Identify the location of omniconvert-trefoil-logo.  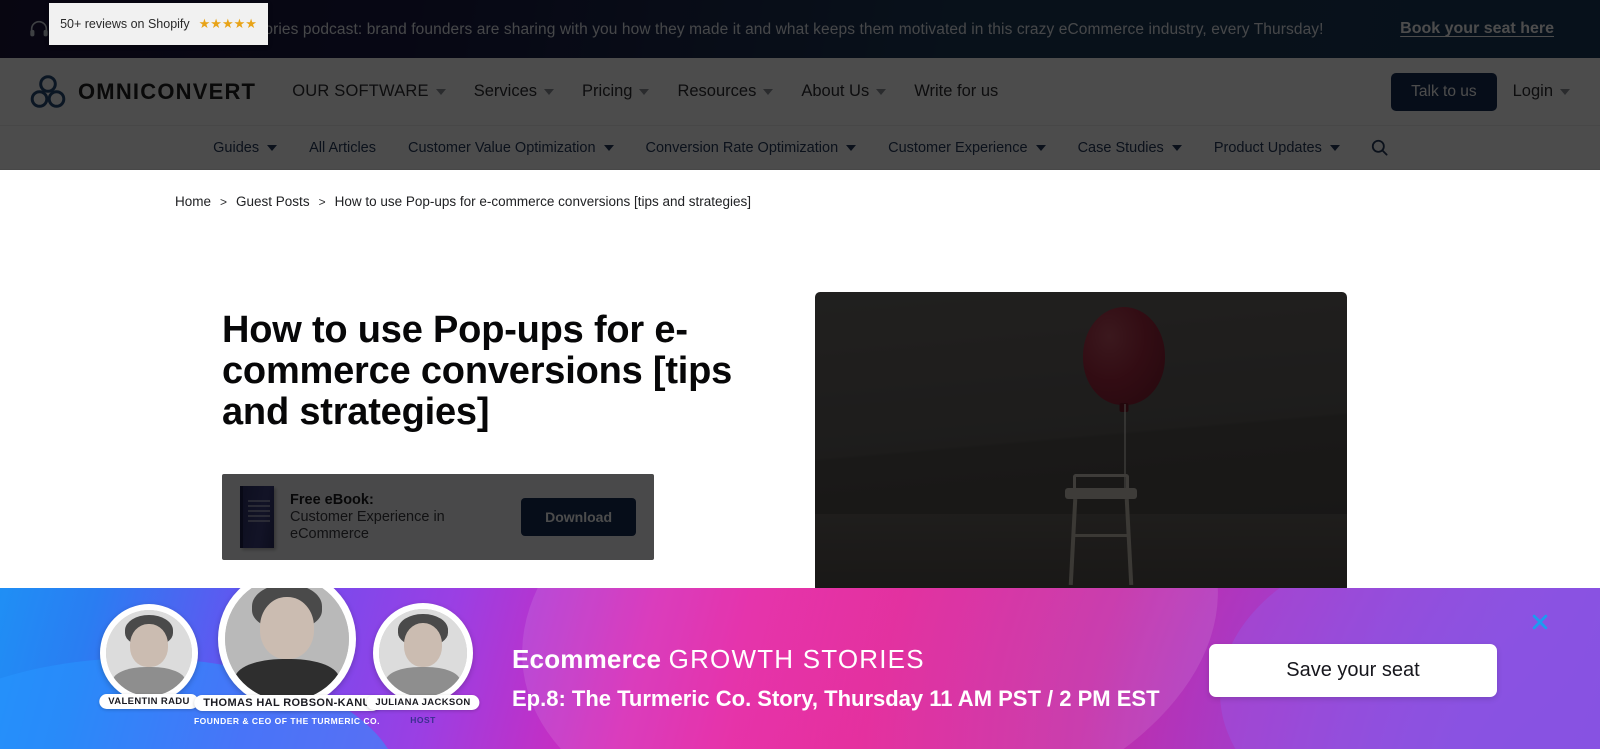
(48, 91).